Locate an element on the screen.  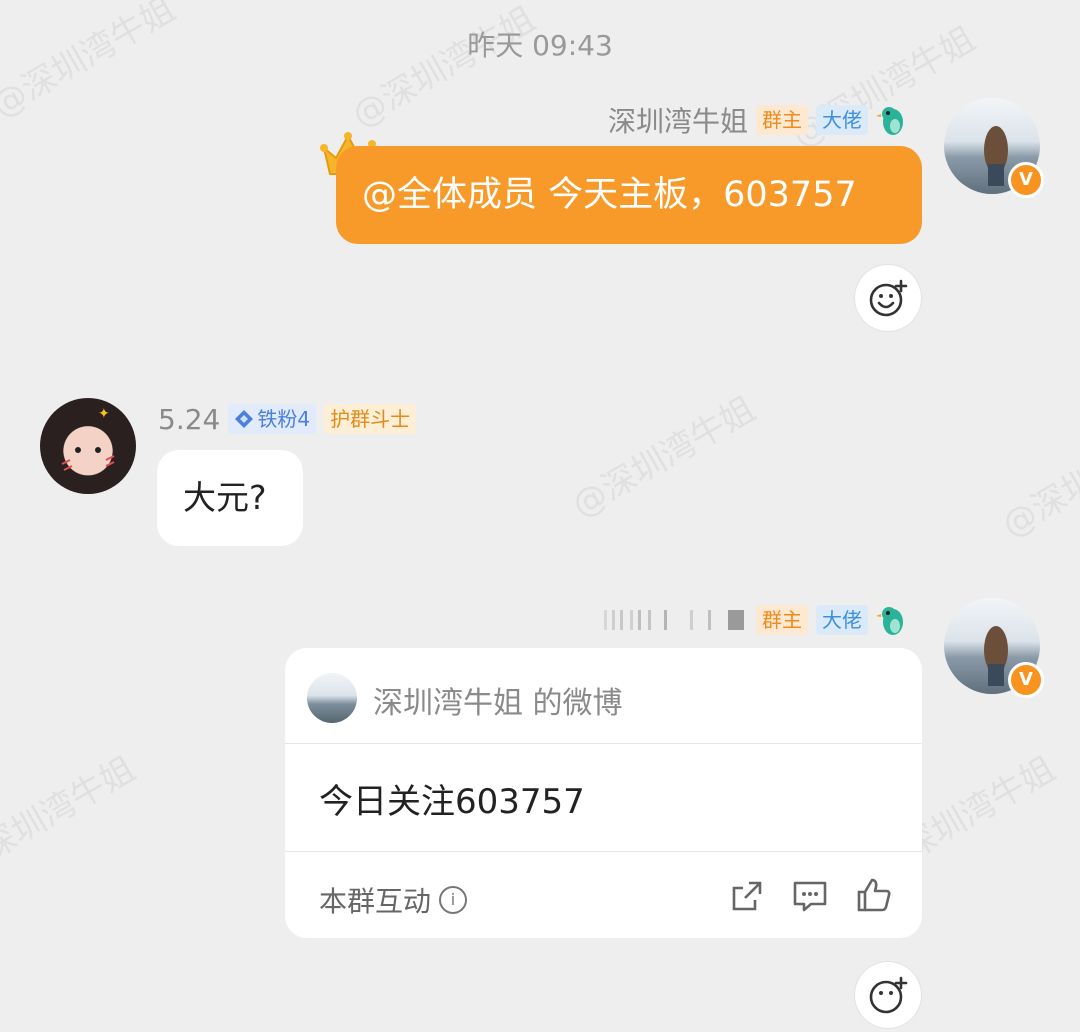
sender-header: 5.24 铁粉4 护群斗士 is located at coordinates (287, 419).